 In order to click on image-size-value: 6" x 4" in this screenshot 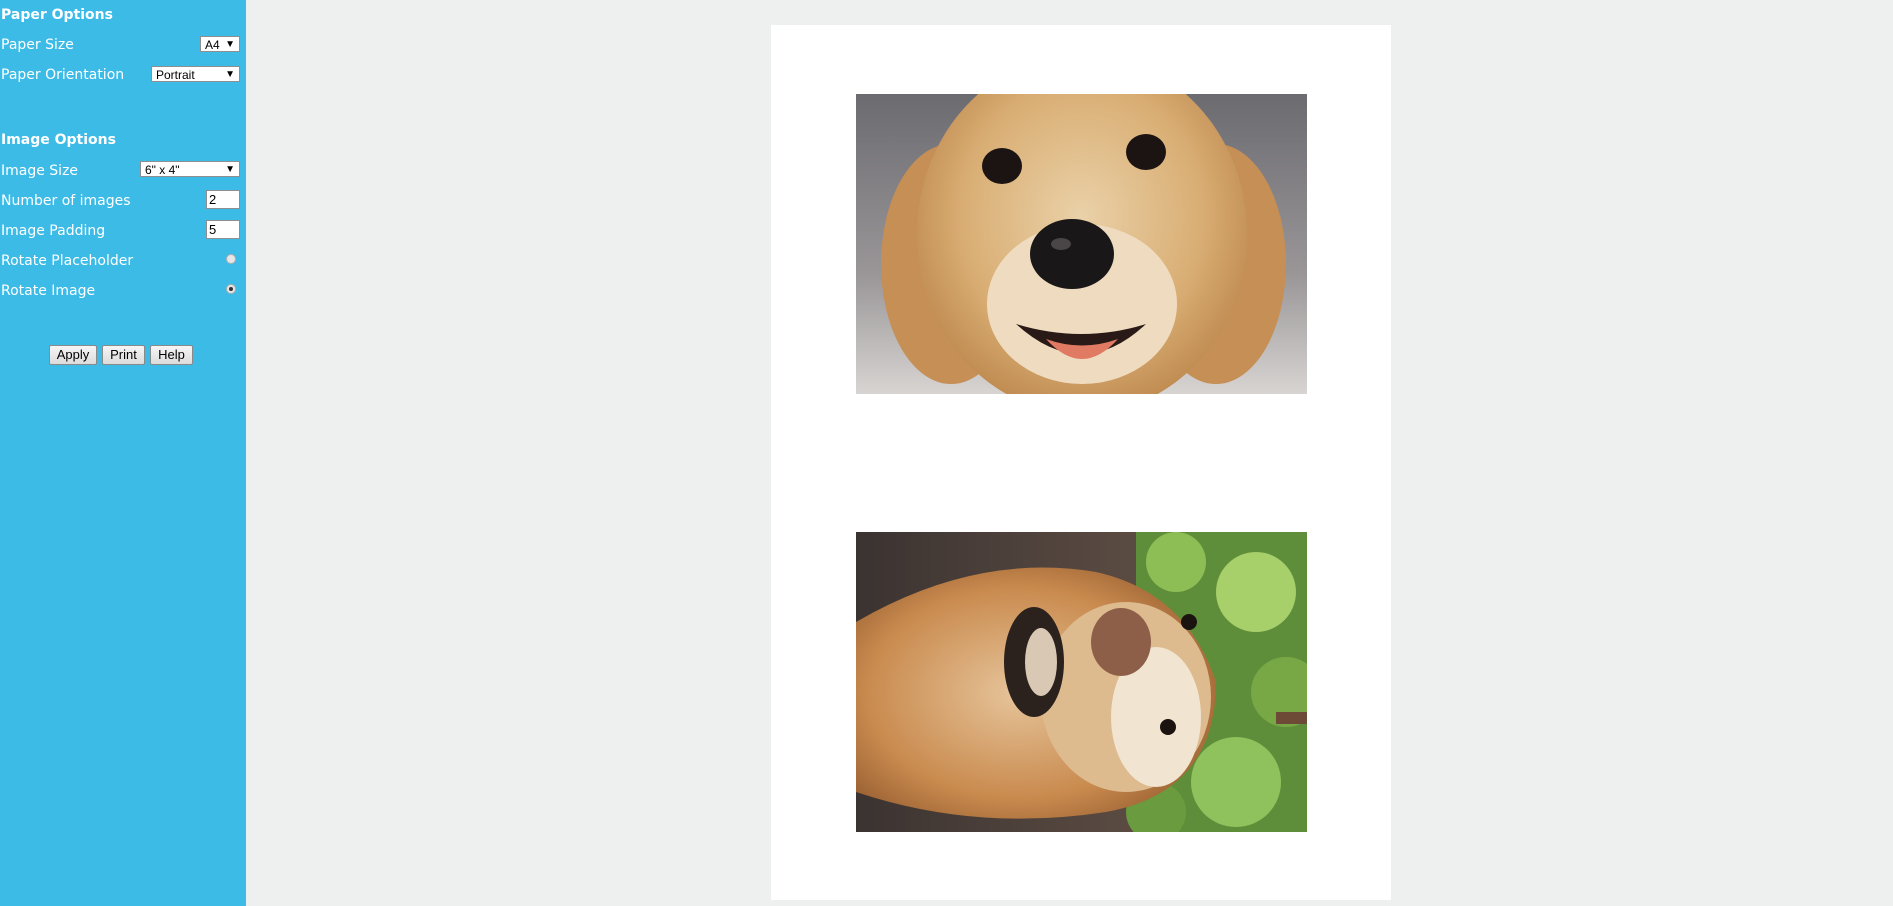, I will do `click(162, 170)`.